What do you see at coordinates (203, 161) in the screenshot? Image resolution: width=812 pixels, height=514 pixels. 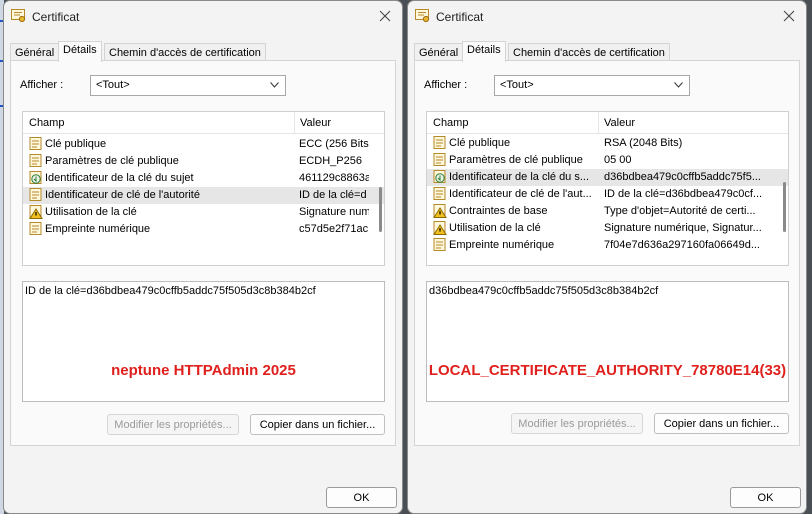 I see `list-item: Paramètres de clé publique ECDH_P256` at bounding box center [203, 161].